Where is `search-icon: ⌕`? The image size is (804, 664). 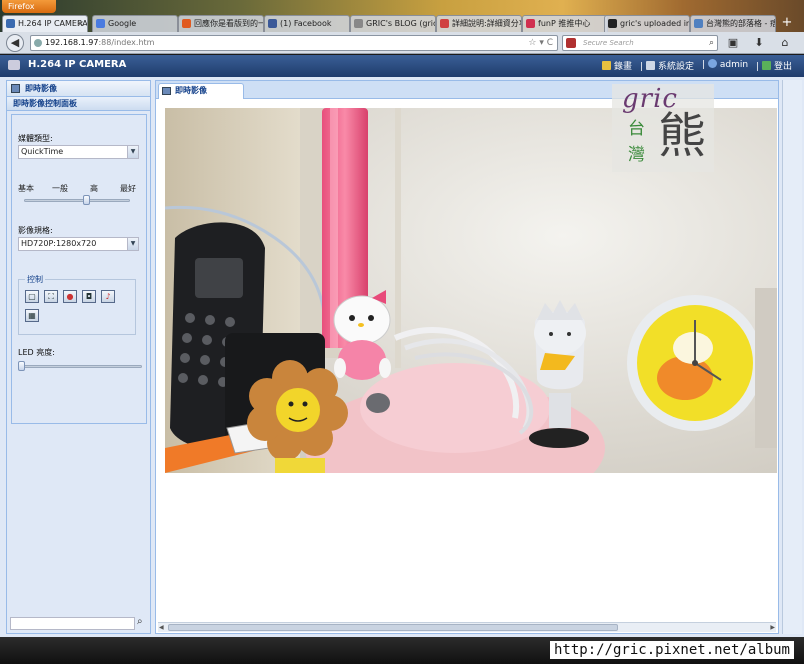 search-icon: ⌕ is located at coordinates (140, 621).